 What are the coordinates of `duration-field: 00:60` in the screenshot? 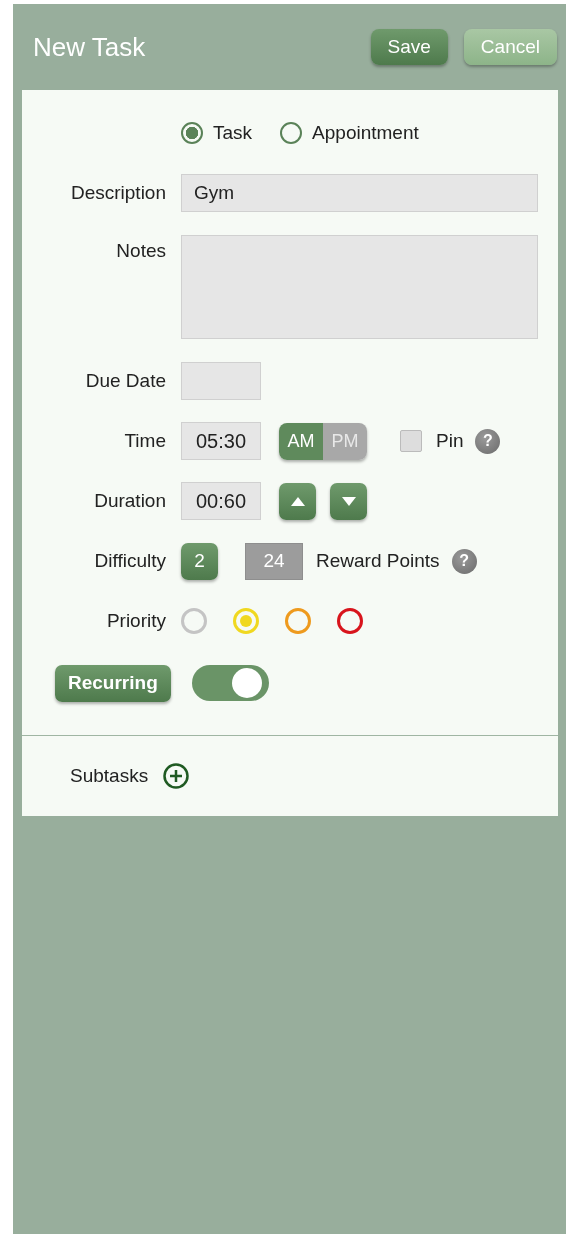 It's located at (221, 501).